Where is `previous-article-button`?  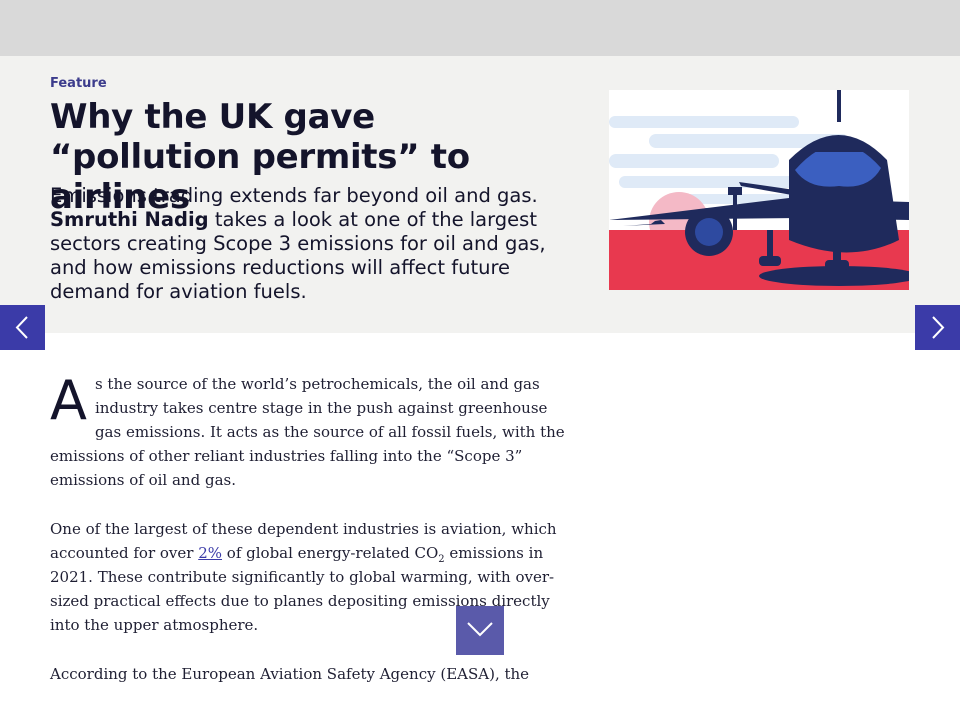 previous-article-button is located at coordinates (22, 327).